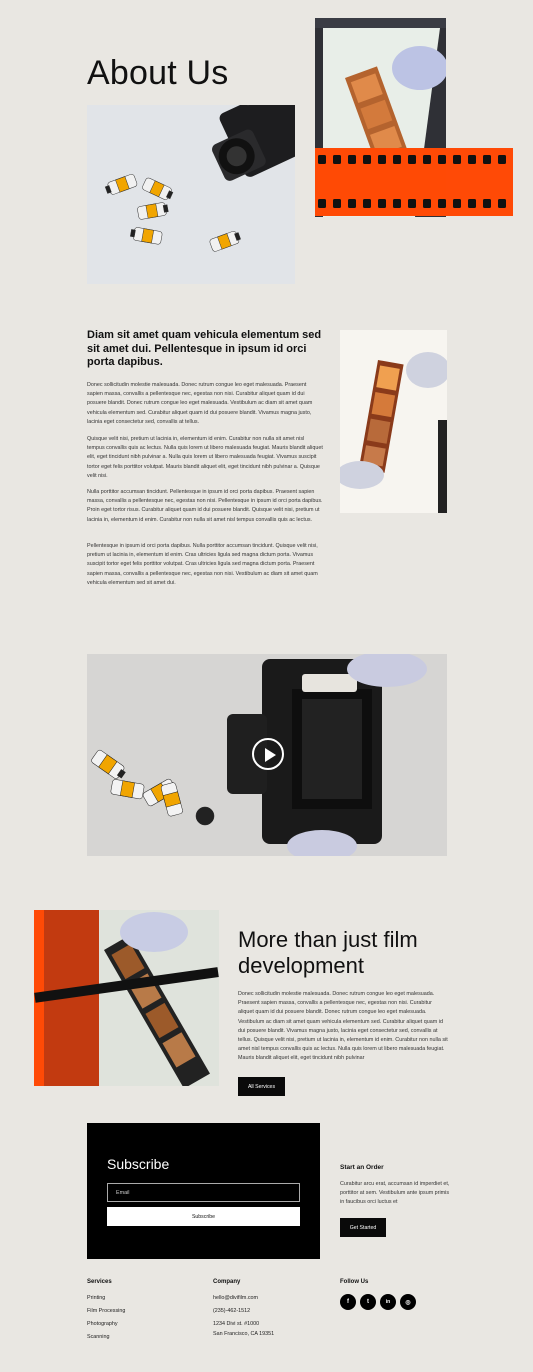  Describe the element at coordinates (203, 1192) in the screenshot. I see `email-input` at that location.